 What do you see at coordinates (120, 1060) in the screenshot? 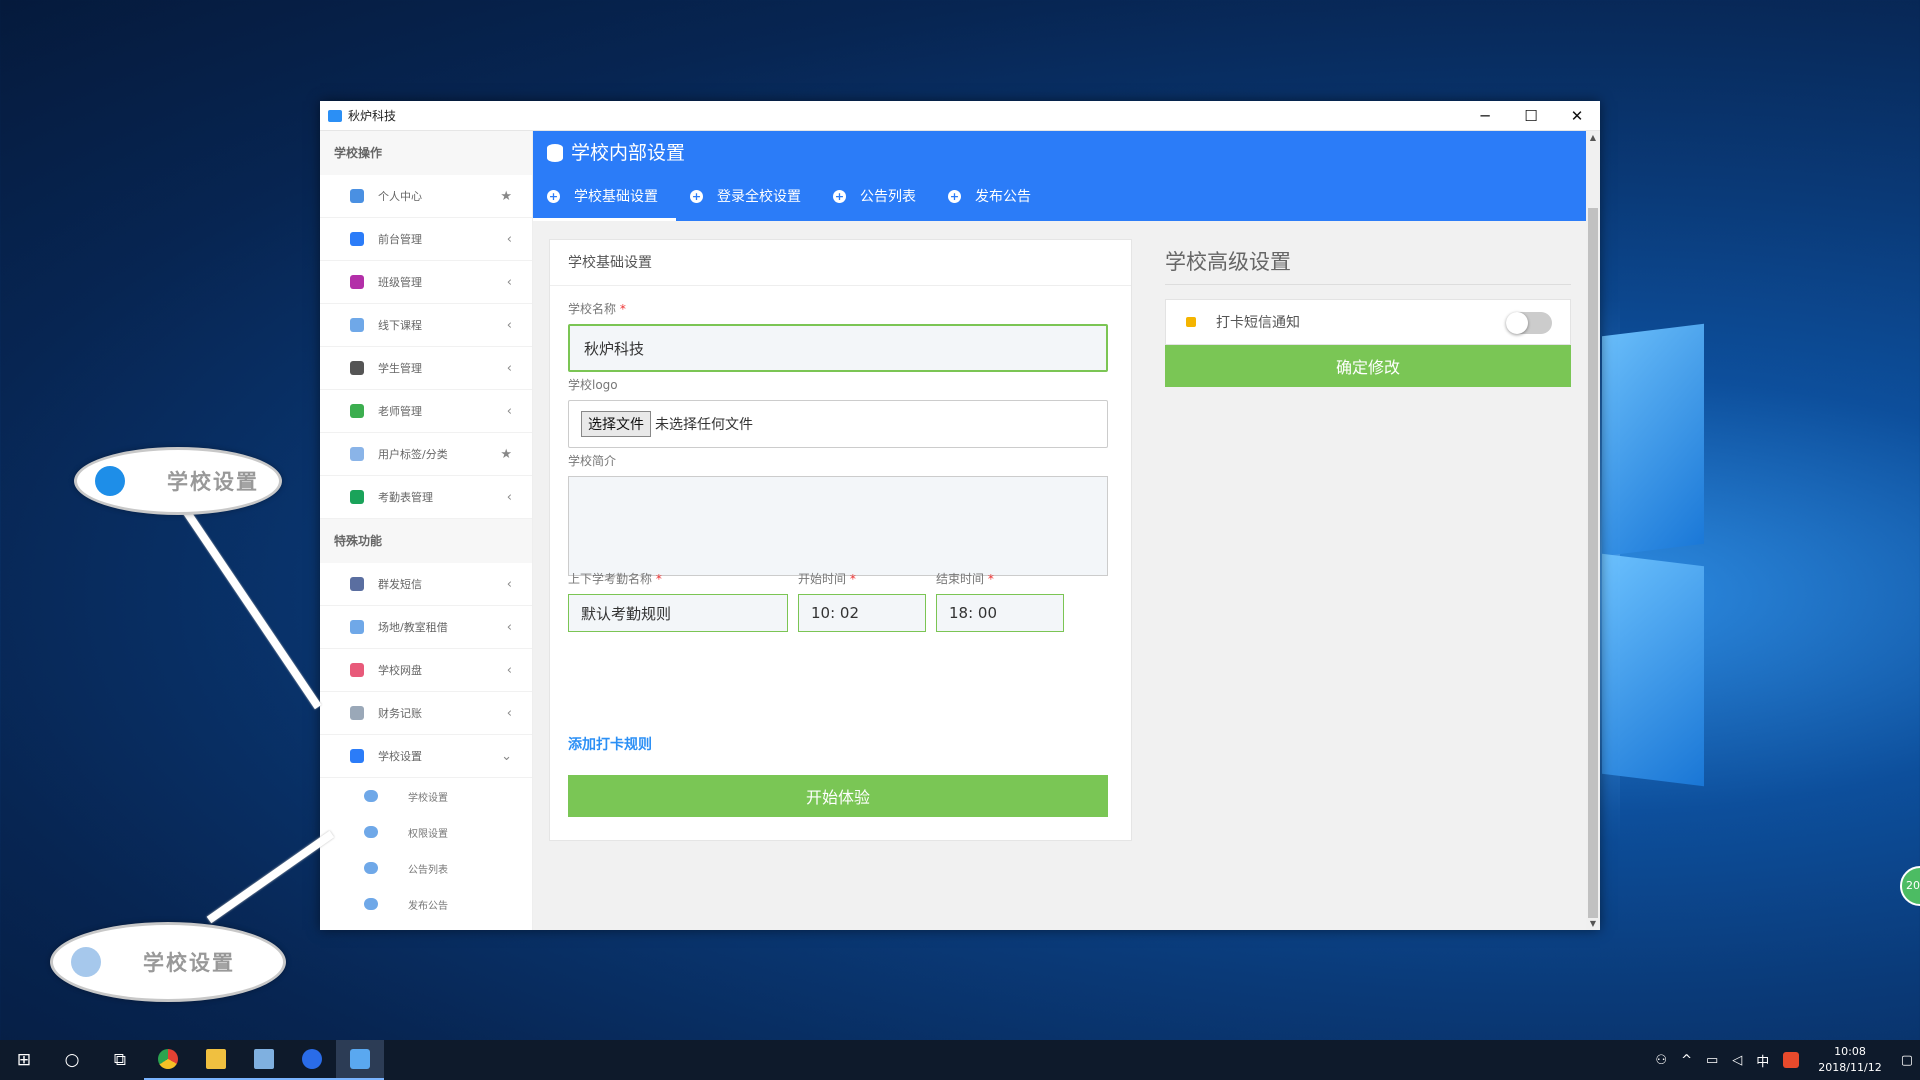
I see `task-view-icon: ⧉` at bounding box center [120, 1060].